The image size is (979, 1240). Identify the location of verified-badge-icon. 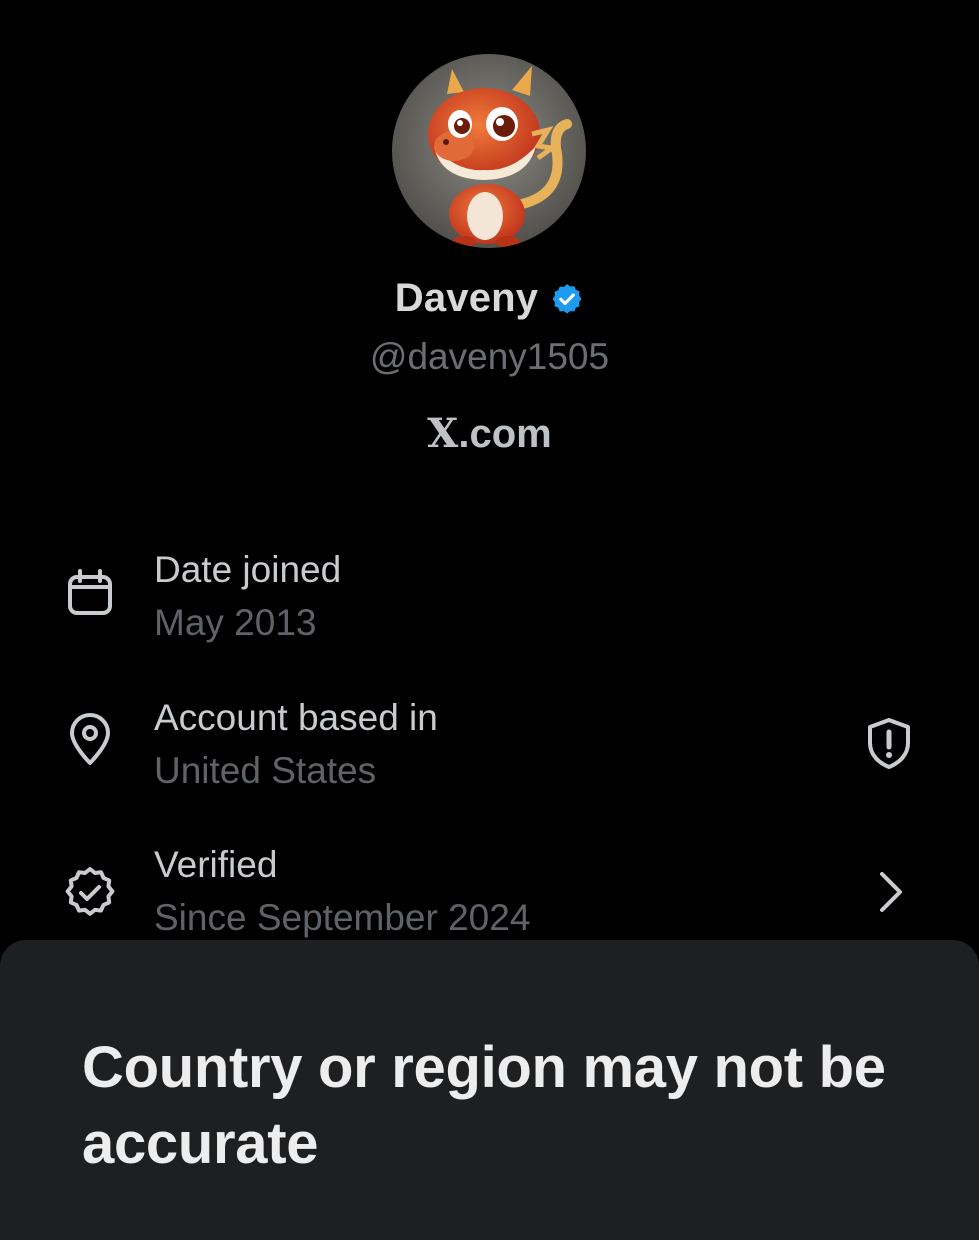
(567, 298).